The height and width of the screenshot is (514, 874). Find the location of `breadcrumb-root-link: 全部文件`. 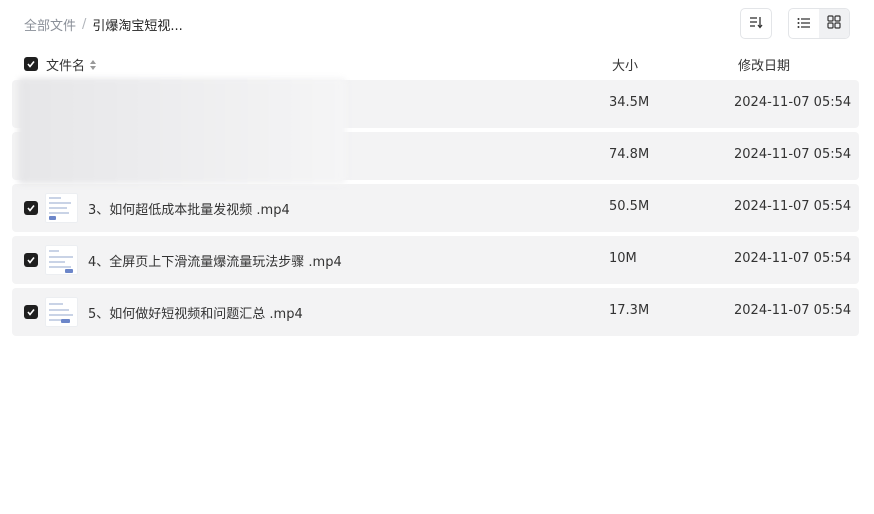

breadcrumb-root-link: 全部文件 is located at coordinates (50, 24).